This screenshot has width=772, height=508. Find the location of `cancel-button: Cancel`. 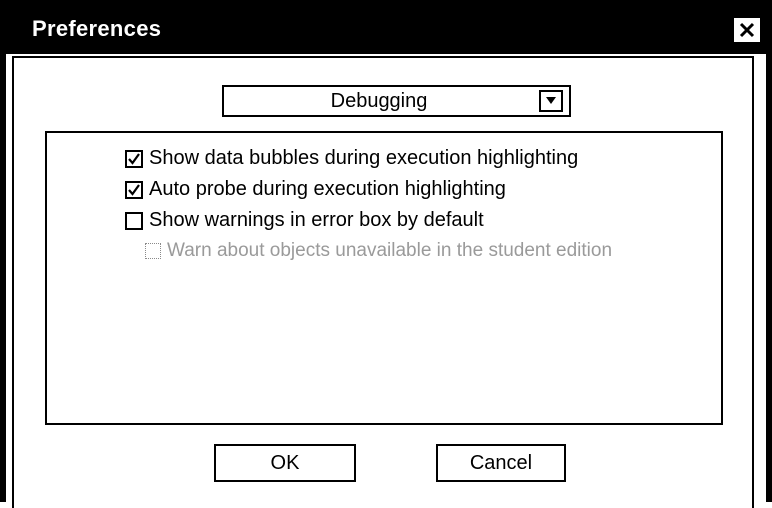

cancel-button: Cancel is located at coordinates (501, 463).